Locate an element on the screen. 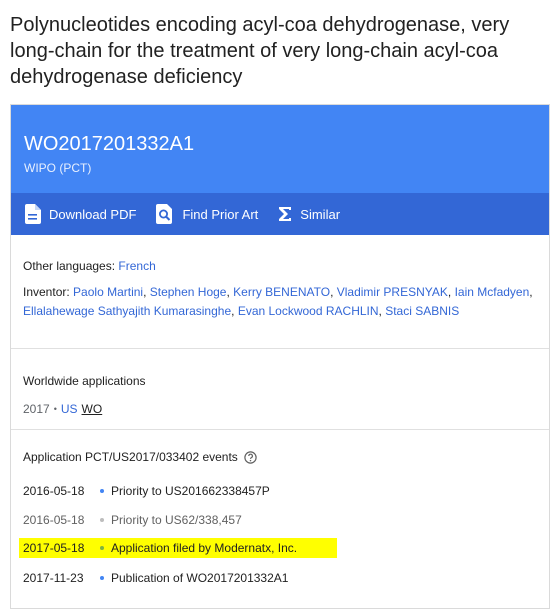 This screenshot has height=610, width=560. similar-button: Similar is located at coordinates (309, 214).